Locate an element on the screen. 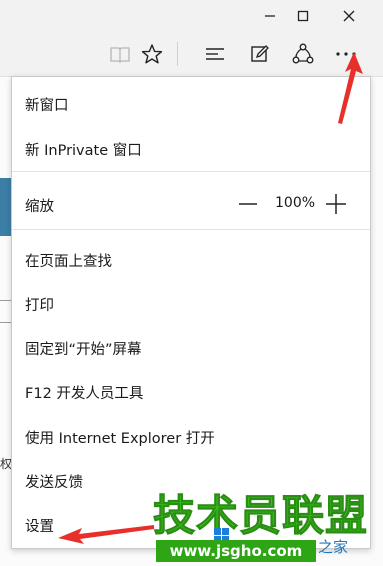  menu-item-zoom-label: 缩放 is located at coordinates (39, 207).